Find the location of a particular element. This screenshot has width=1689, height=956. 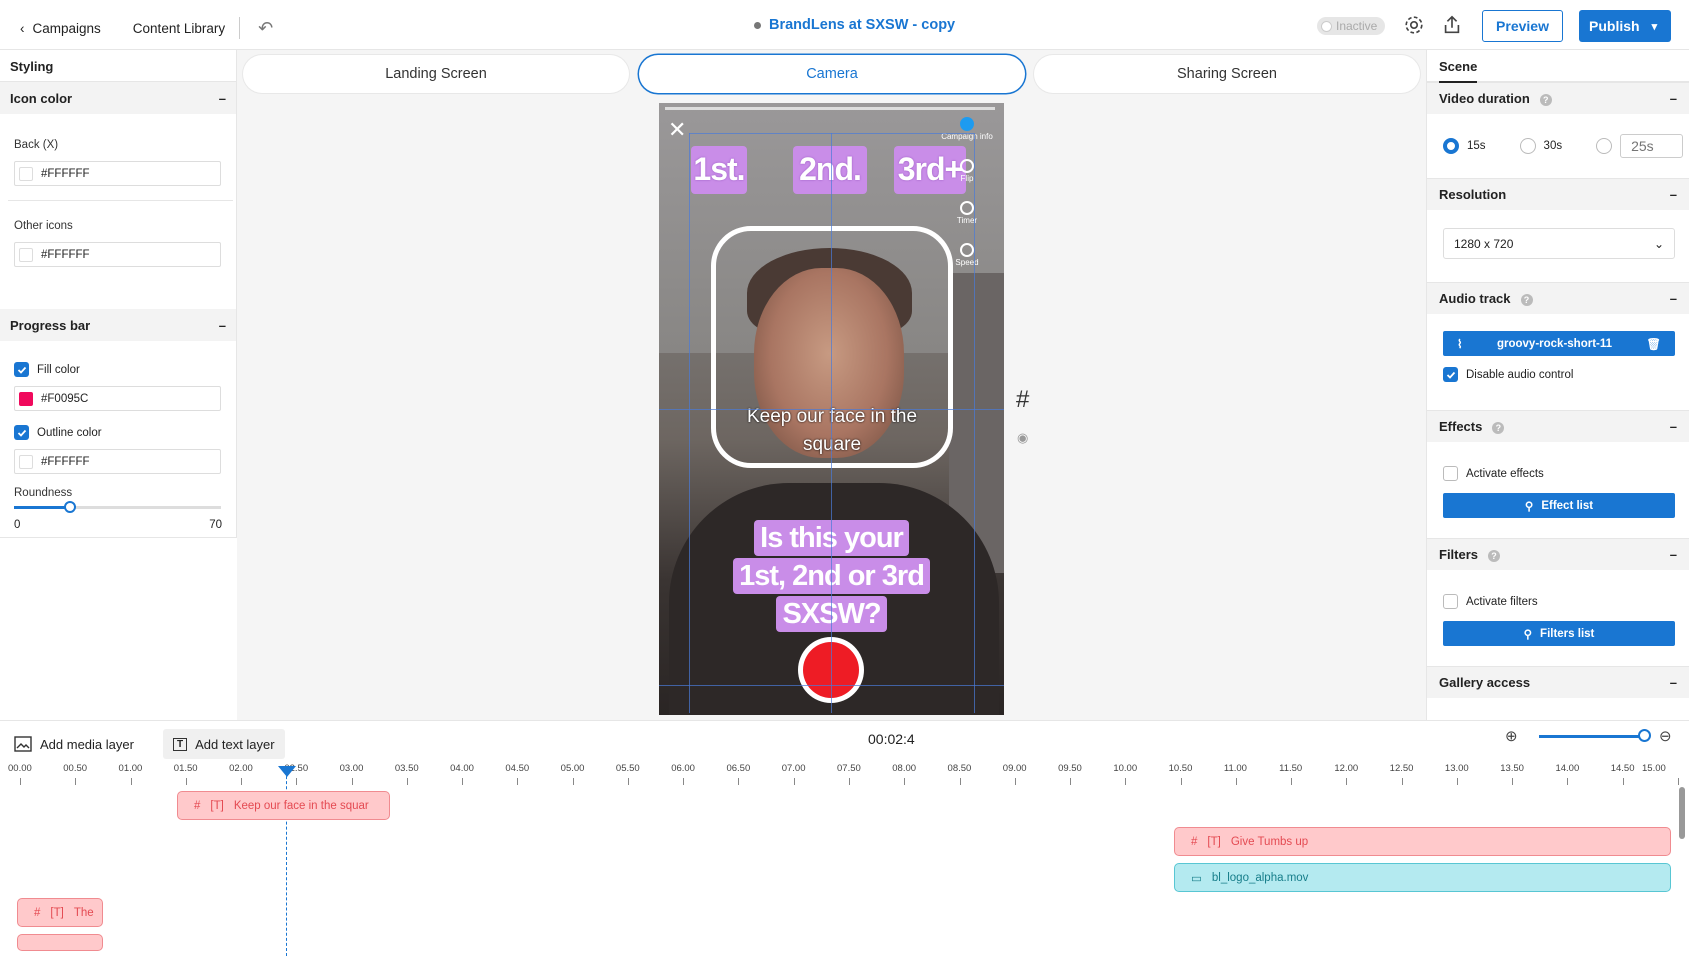

eye-icon: ◉ is located at coordinates (1022, 438).